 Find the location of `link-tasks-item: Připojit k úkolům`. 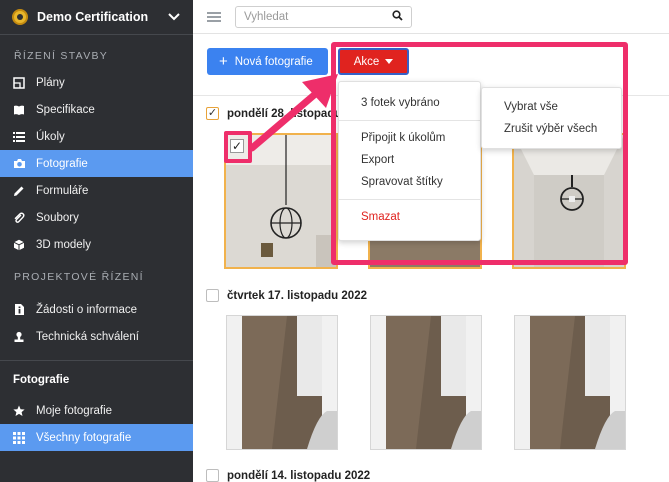

link-tasks-item: Připojit k úkolům is located at coordinates (409, 138).